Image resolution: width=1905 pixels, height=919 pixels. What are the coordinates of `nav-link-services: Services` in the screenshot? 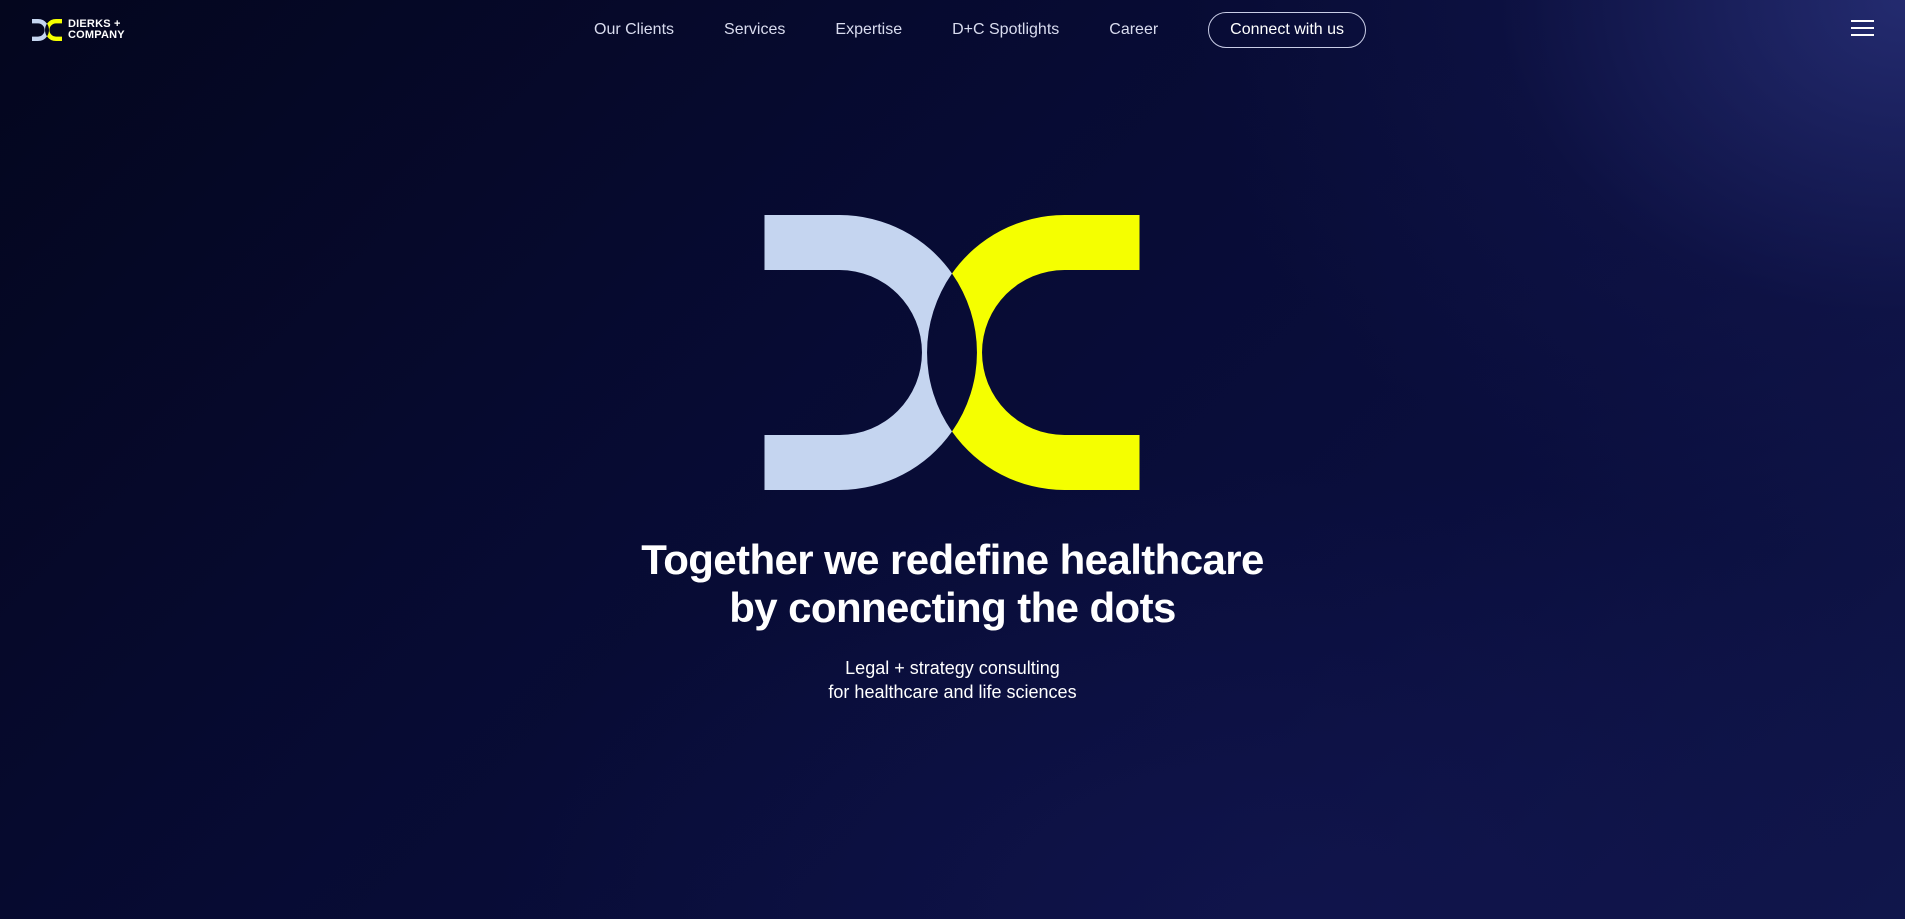 It's located at (754, 30).